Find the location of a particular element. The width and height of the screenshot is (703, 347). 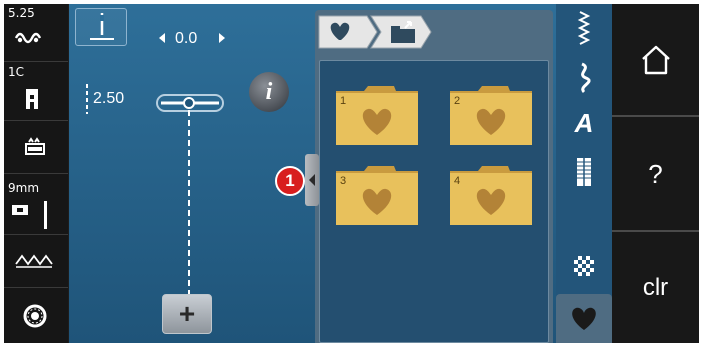

presser-foot-label: 1C is located at coordinates (16, 72).